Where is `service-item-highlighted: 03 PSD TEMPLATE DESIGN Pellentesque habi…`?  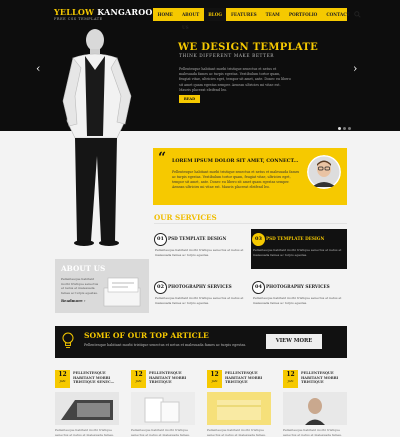 service-item-highlighted: 03 PSD TEMPLATE DESIGN Pellentesque habi… is located at coordinates (299, 249).